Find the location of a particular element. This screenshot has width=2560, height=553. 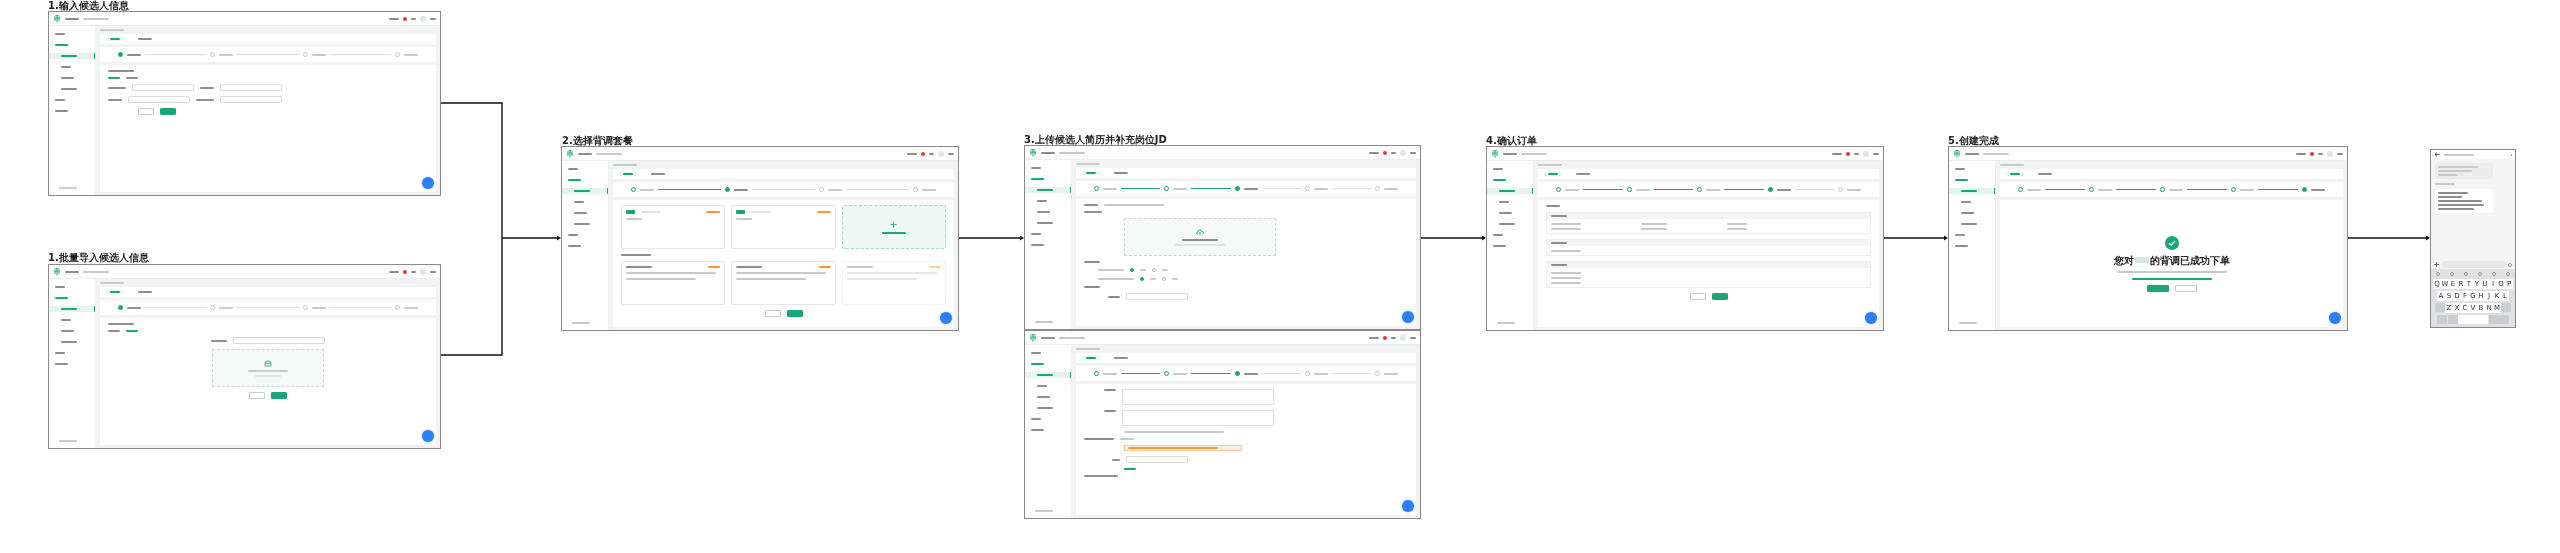

secondary-button is located at coordinates (2185, 288).